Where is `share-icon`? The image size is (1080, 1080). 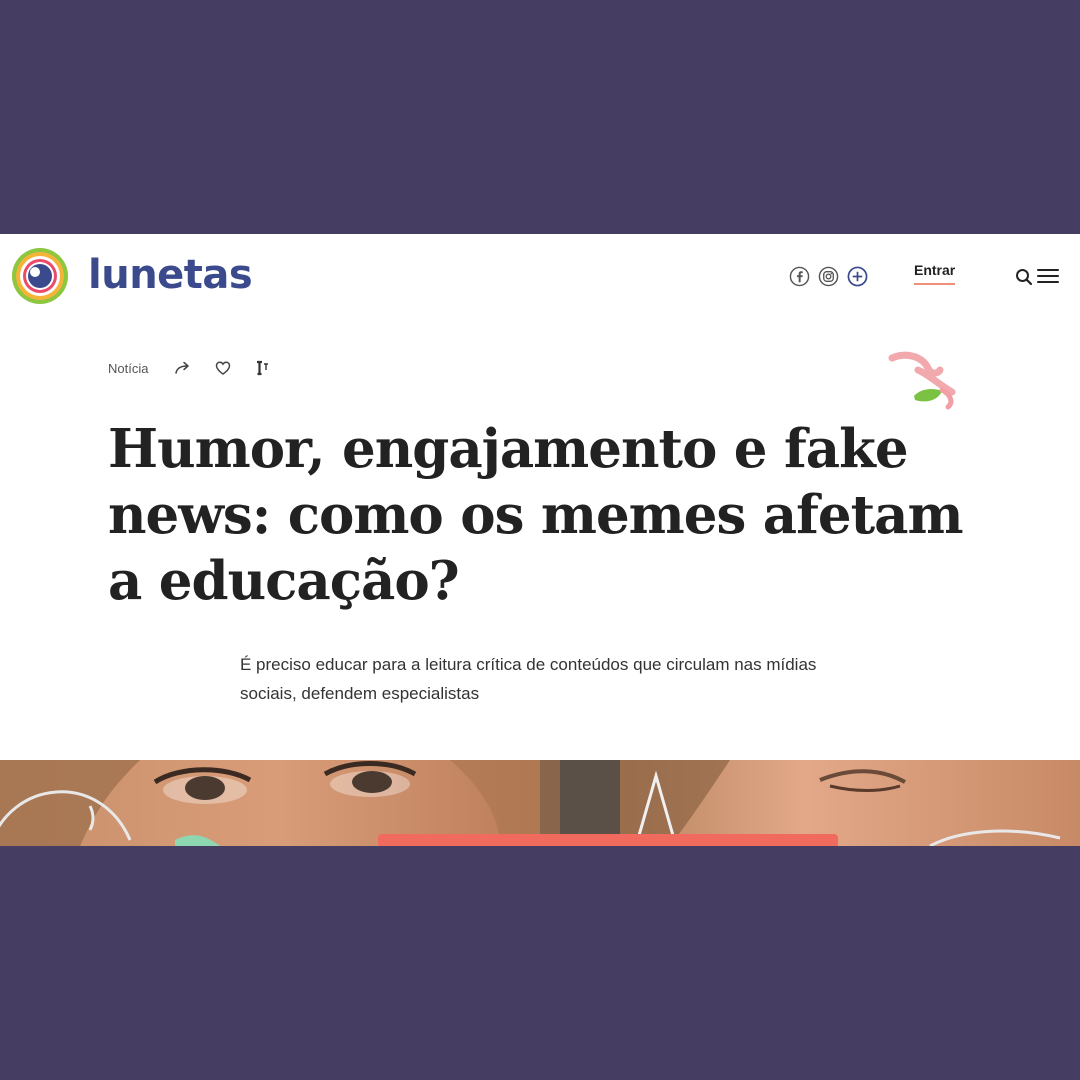
share-icon is located at coordinates (183, 368).